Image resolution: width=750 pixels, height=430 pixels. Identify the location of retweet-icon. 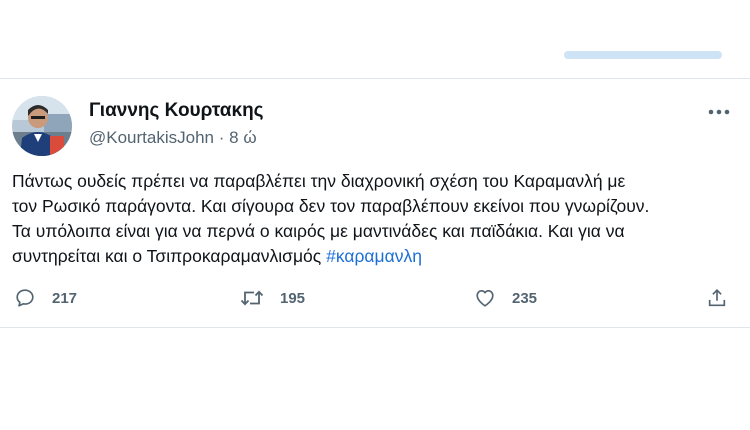
(252, 298).